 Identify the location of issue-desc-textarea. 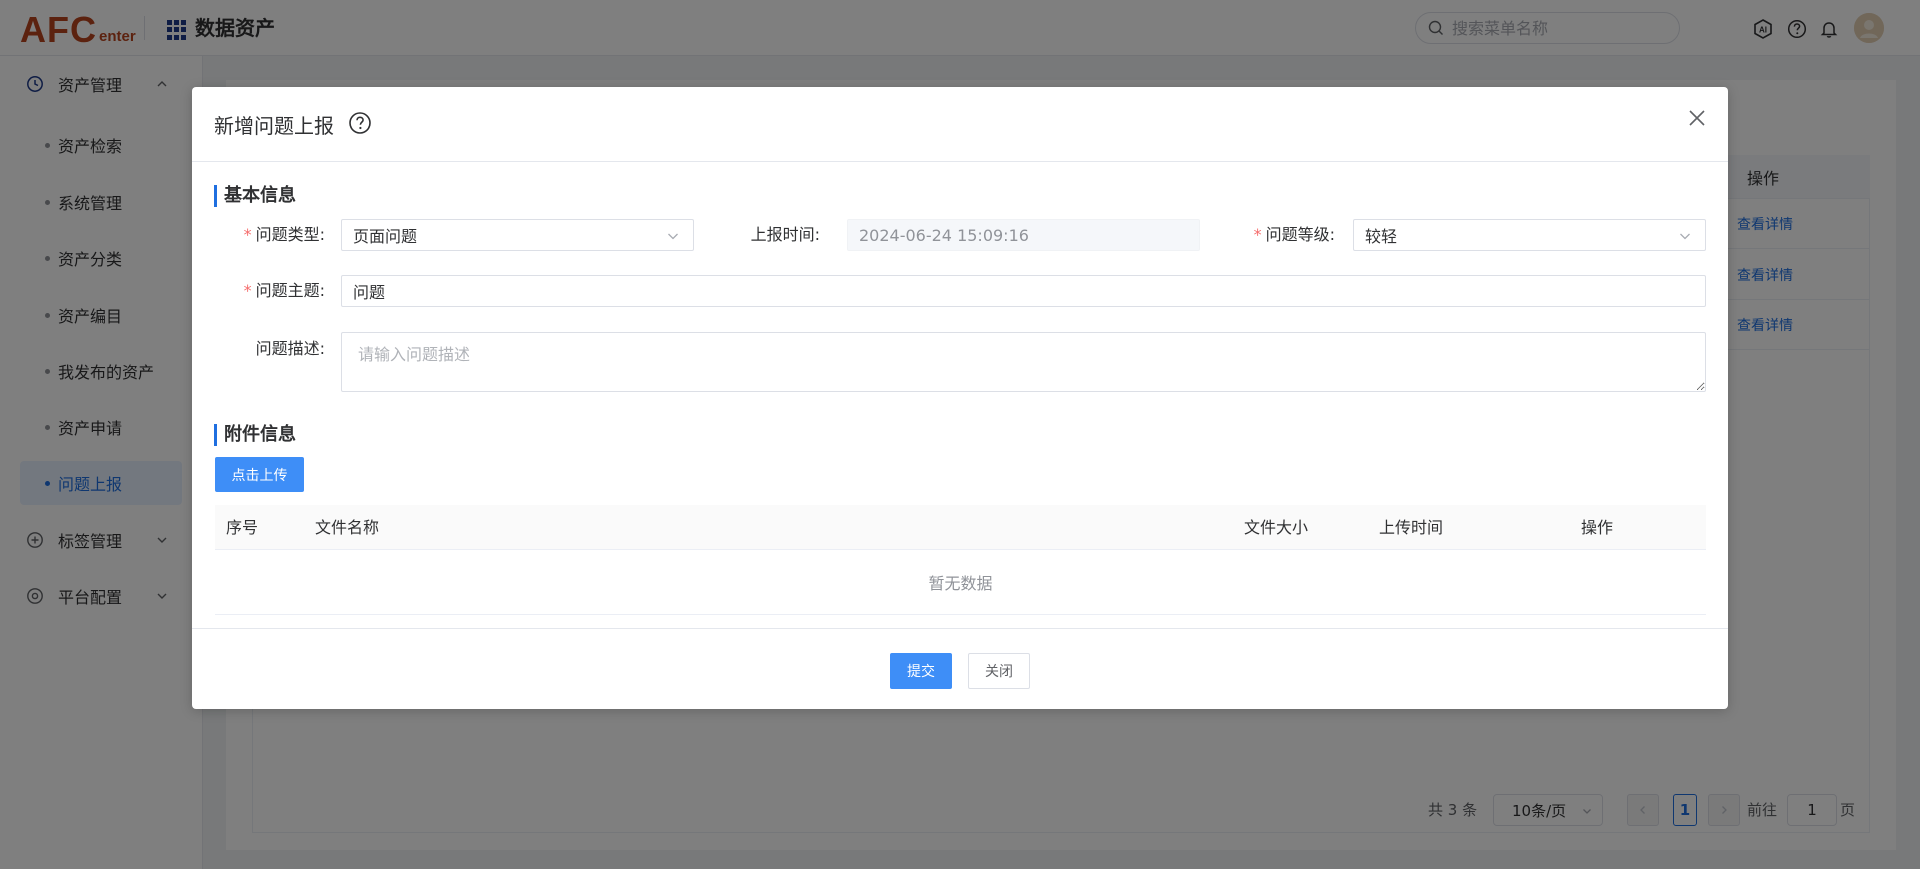
(1023, 362).